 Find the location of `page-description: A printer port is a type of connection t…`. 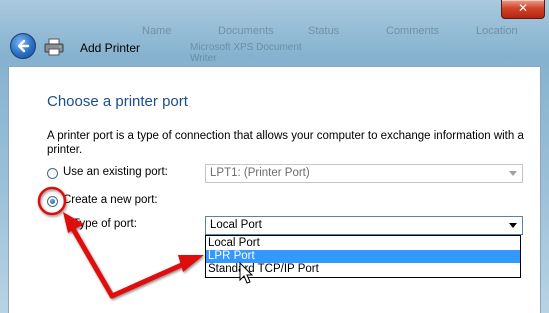

page-description: A printer port is a type of connection t… is located at coordinates (285, 143).